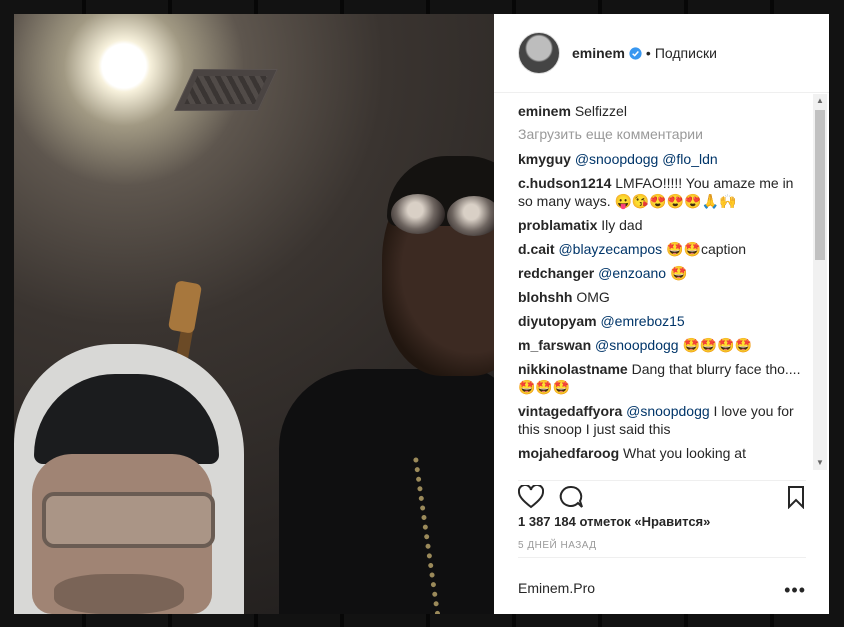 Image resolution: width=844 pixels, height=627 pixels. Describe the element at coordinates (684, 453) in the screenshot. I see `comment-text: What you looking at` at that location.